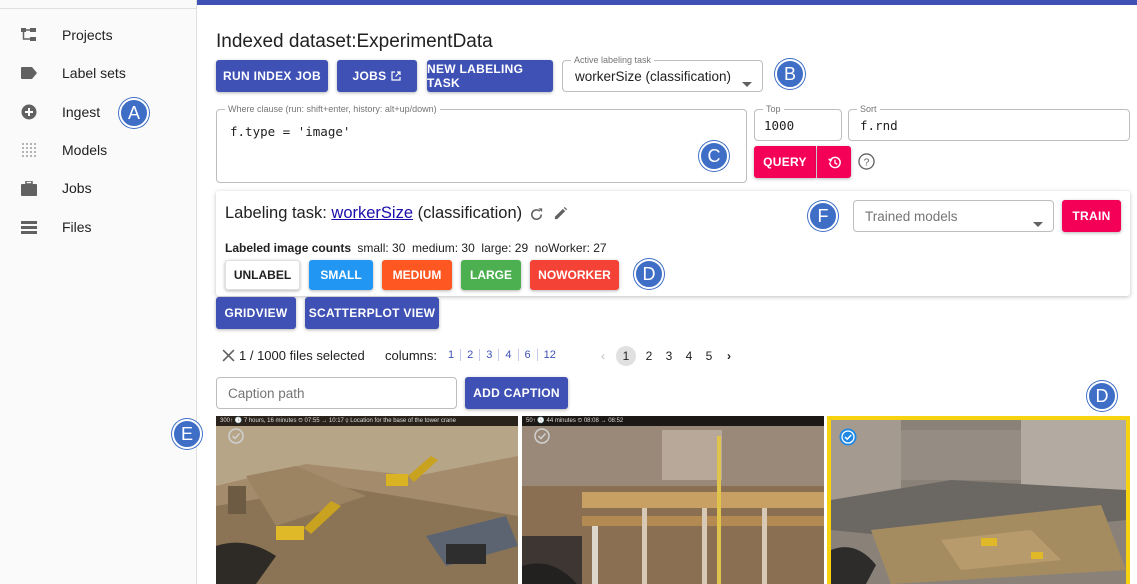 The height and width of the screenshot is (584, 1137). I want to click on label-icon, so click(31, 73).